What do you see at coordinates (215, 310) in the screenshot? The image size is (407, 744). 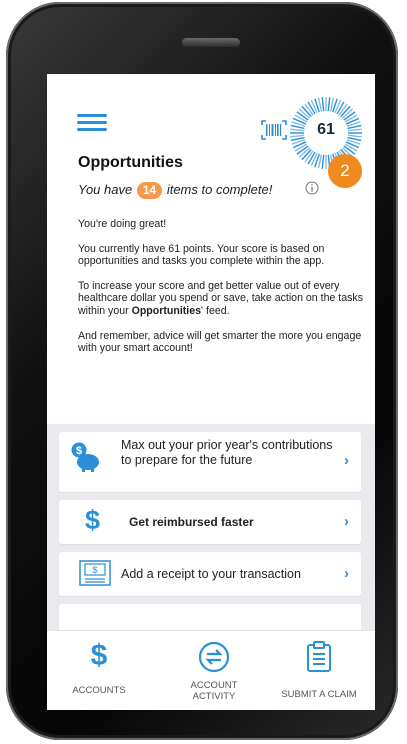 I see `body-text-after: ' feed.` at bounding box center [215, 310].